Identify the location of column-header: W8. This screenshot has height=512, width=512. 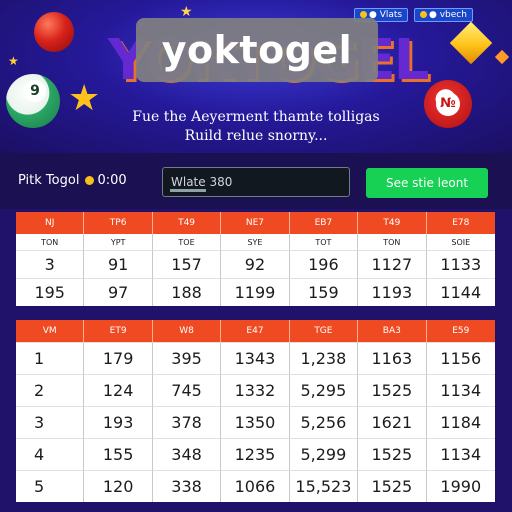
(187, 331).